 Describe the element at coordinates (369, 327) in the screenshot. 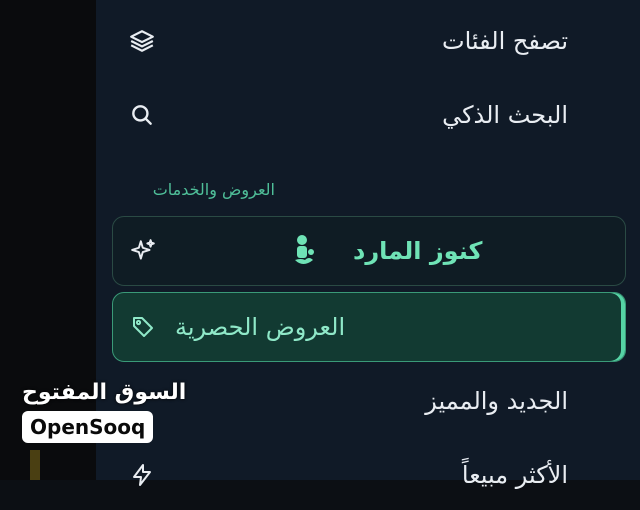

I see `menu-item-exclusive-offers: العروض الحصرية` at that location.